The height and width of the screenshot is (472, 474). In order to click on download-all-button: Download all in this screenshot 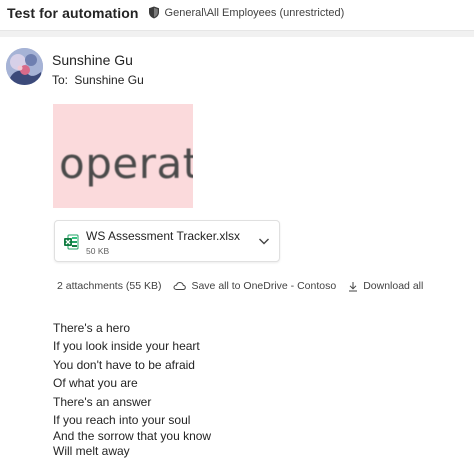, I will do `click(385, 286)`.